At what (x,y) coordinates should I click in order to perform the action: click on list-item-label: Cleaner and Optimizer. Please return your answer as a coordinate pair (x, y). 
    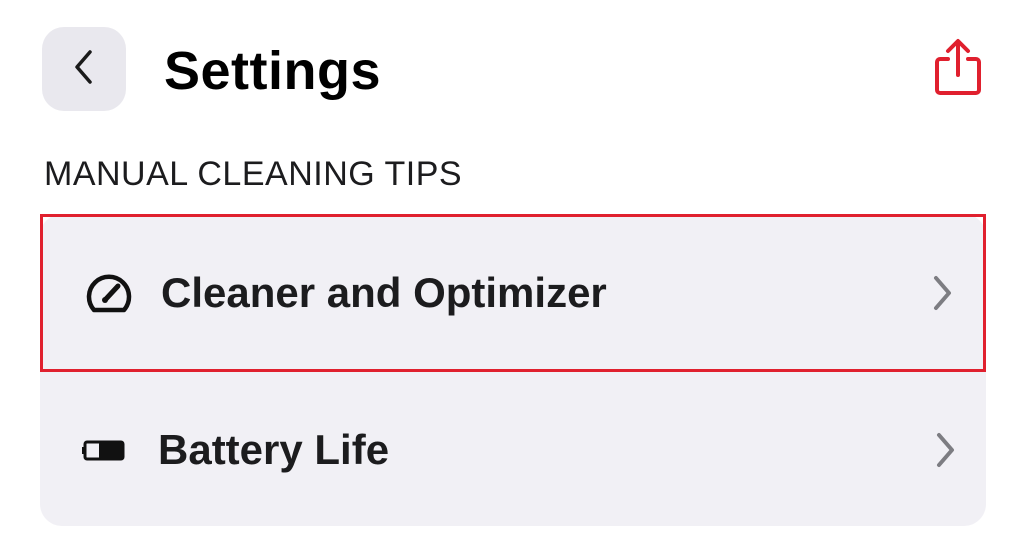
    Looking at the image, I should click on (384, 292).